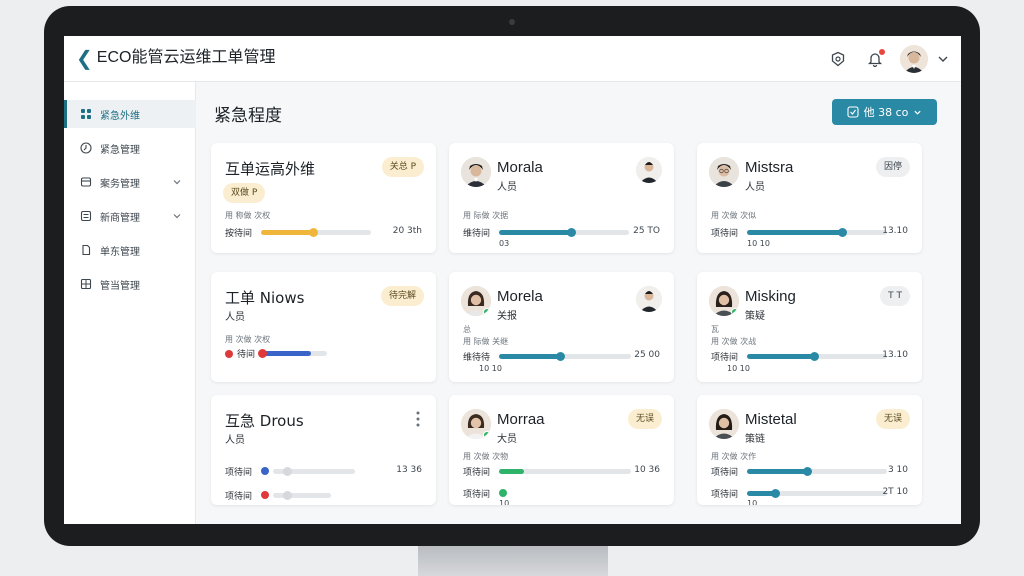  Describe the element at coordinates (239, 234) in the screenshot. I see `row-label: 按待间` at that location.